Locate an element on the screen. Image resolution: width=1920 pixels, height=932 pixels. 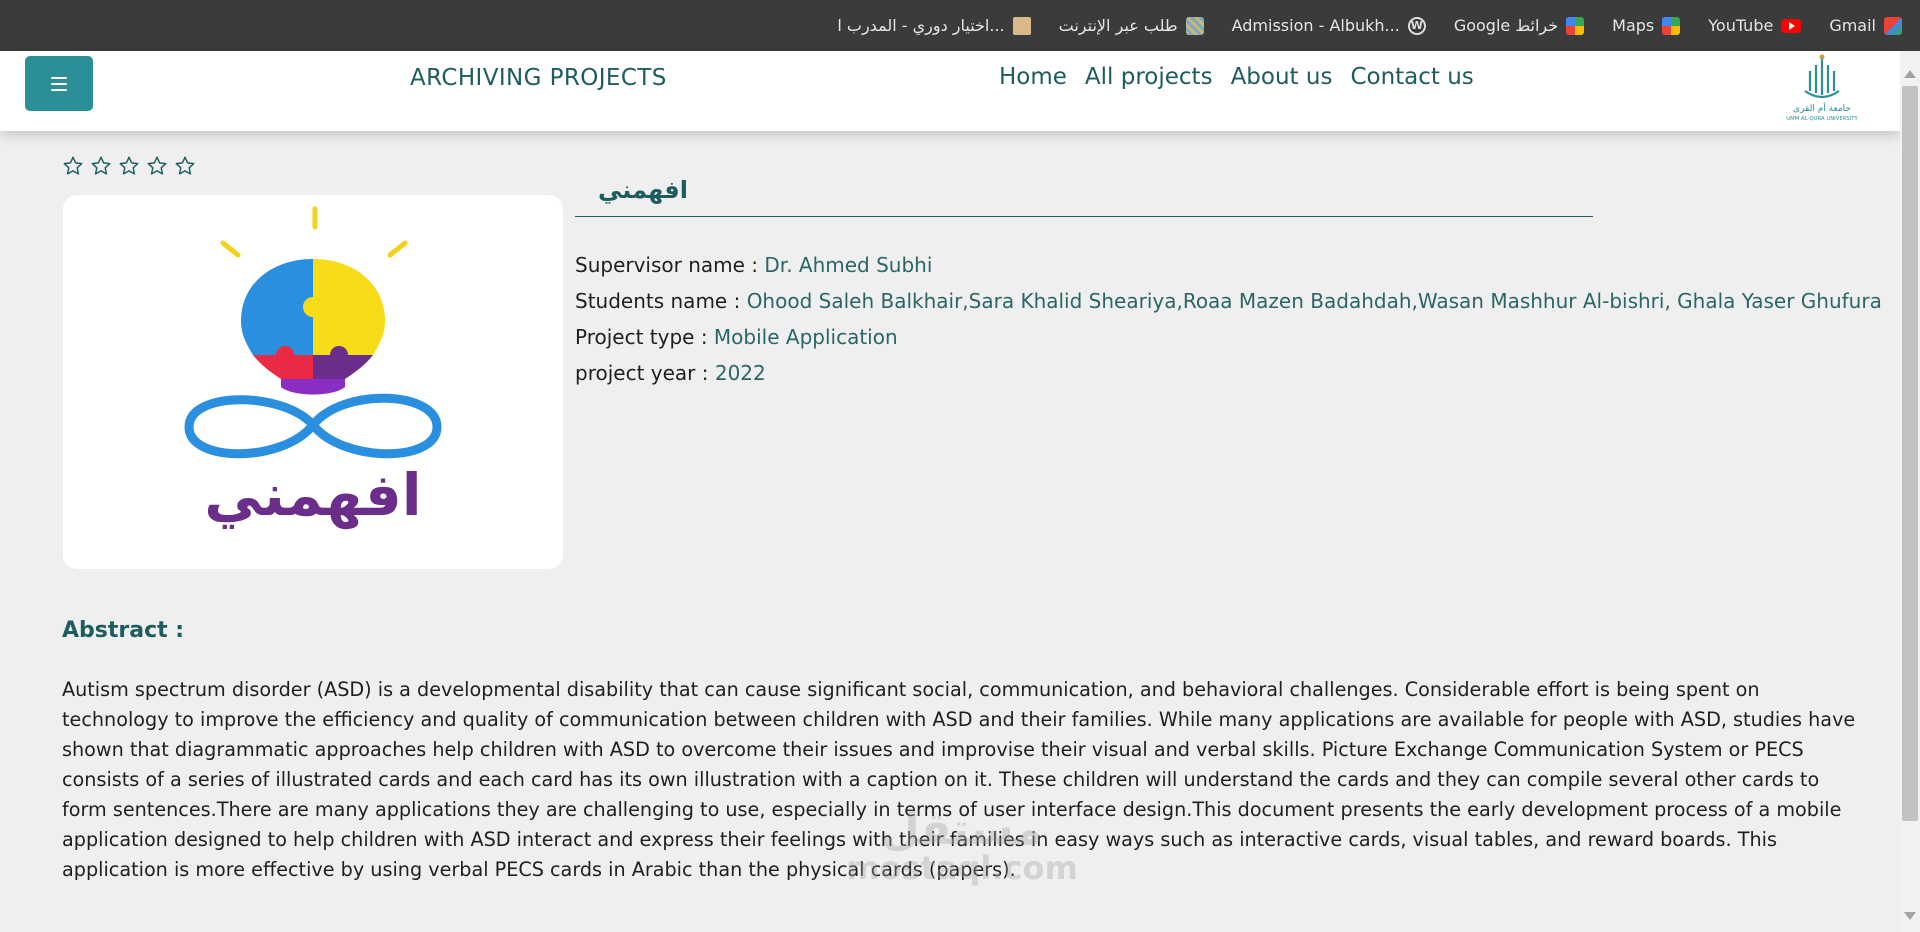
supervisor-label: Supervisor name : is located at coordinates (667, 265).